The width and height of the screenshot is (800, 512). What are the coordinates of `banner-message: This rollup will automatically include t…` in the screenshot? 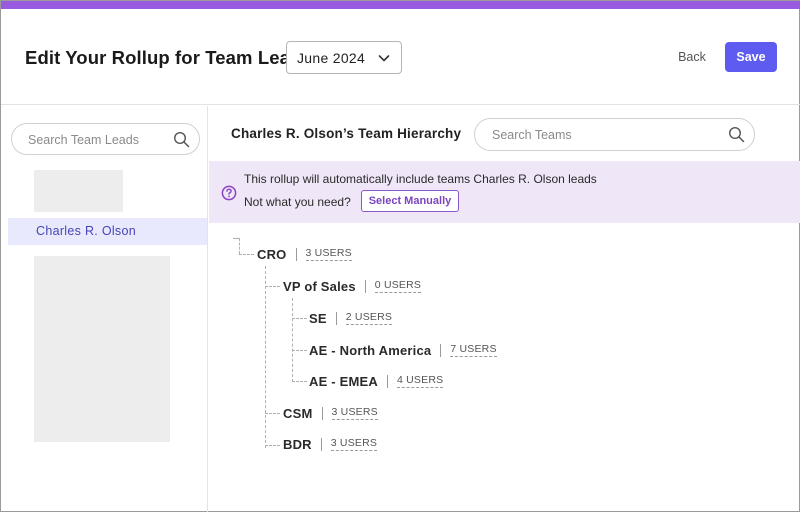 It's located at (420, 179).